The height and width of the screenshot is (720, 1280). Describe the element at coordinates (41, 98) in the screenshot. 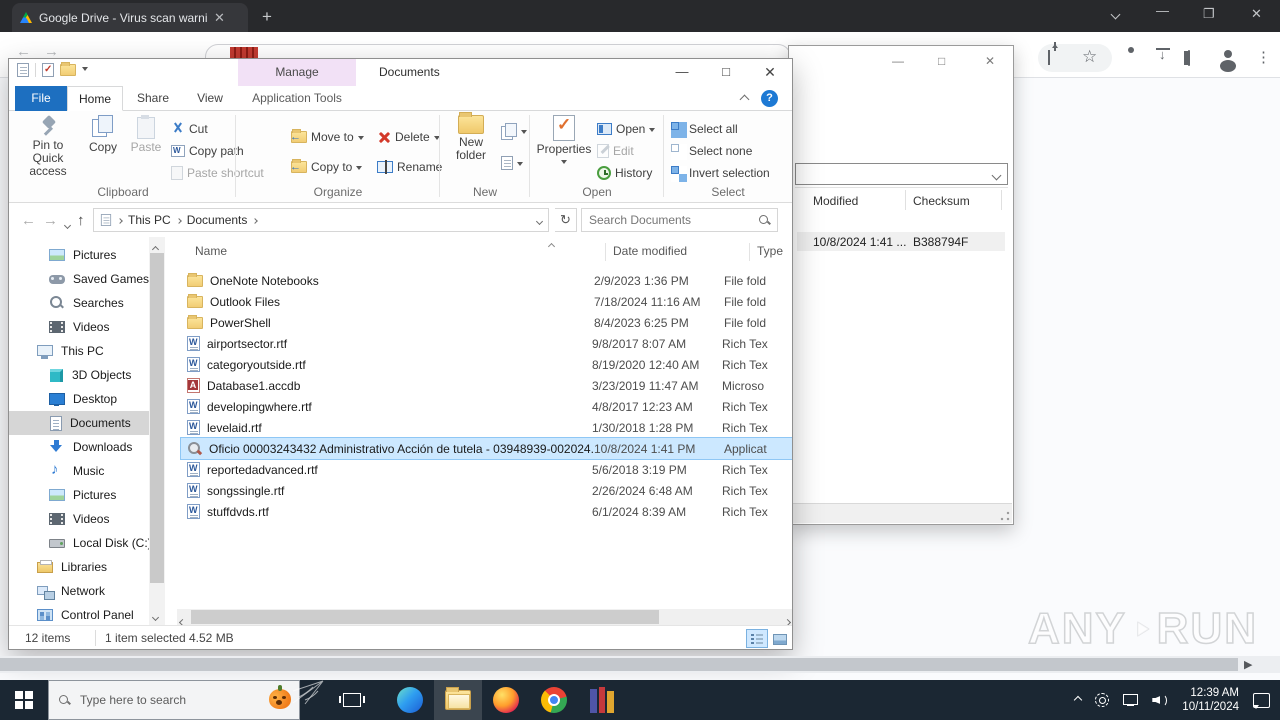

I see `tab-file: File` at that location.